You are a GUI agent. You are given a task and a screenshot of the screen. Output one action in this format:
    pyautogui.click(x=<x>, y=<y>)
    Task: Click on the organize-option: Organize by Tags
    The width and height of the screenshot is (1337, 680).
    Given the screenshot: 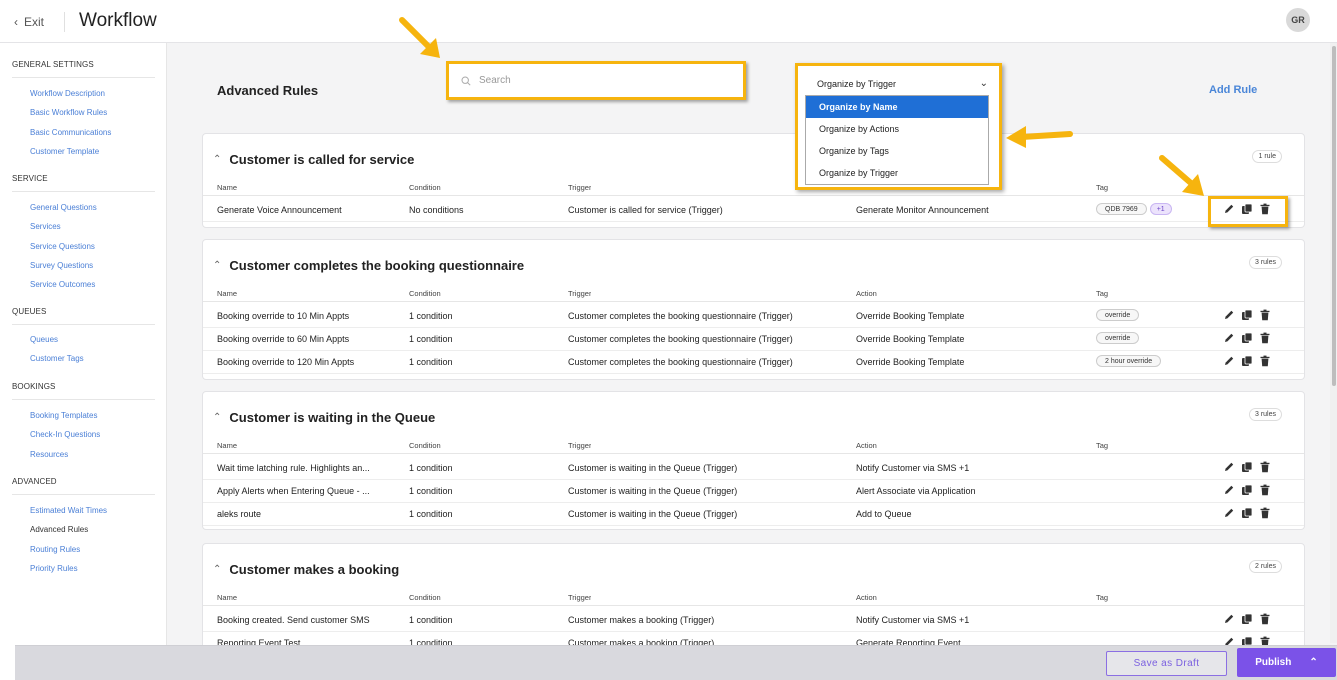 What is the action you would take?
    pyautogui.click(x=897, y=151)
    